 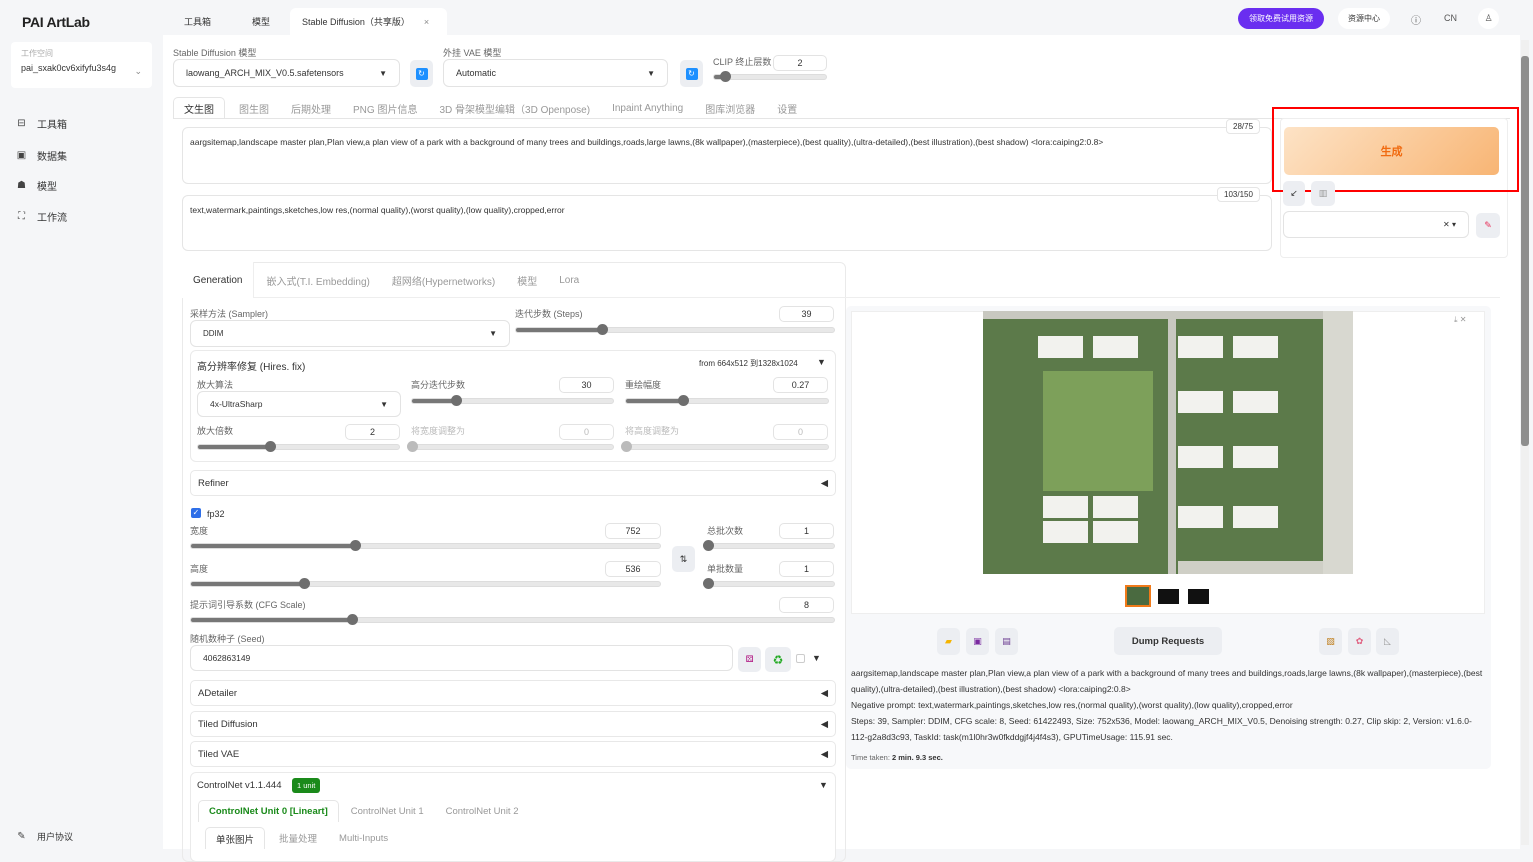 I want to click on tiled-vae-accordion: Tiled VAE ◀, so click(x=513, y=754).